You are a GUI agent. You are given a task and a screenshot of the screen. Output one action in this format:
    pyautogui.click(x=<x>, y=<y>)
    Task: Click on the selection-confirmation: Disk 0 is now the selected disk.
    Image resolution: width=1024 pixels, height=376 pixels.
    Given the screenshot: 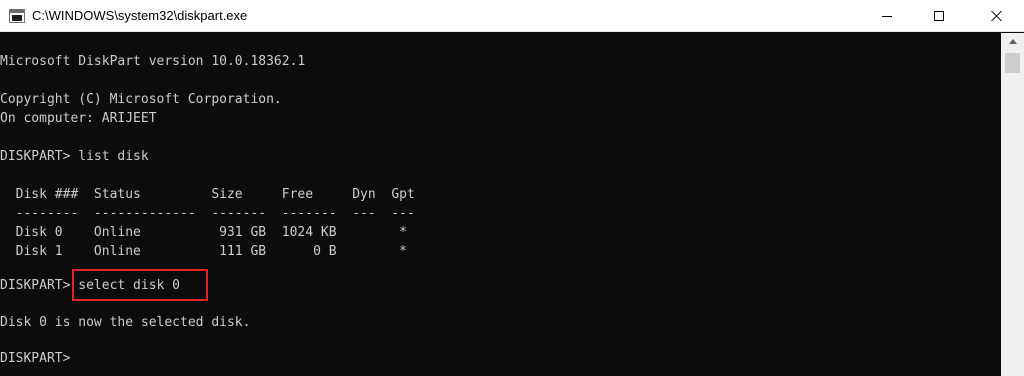 What is the action you would take?
    pyautogui.click(x=125, y=322)
    